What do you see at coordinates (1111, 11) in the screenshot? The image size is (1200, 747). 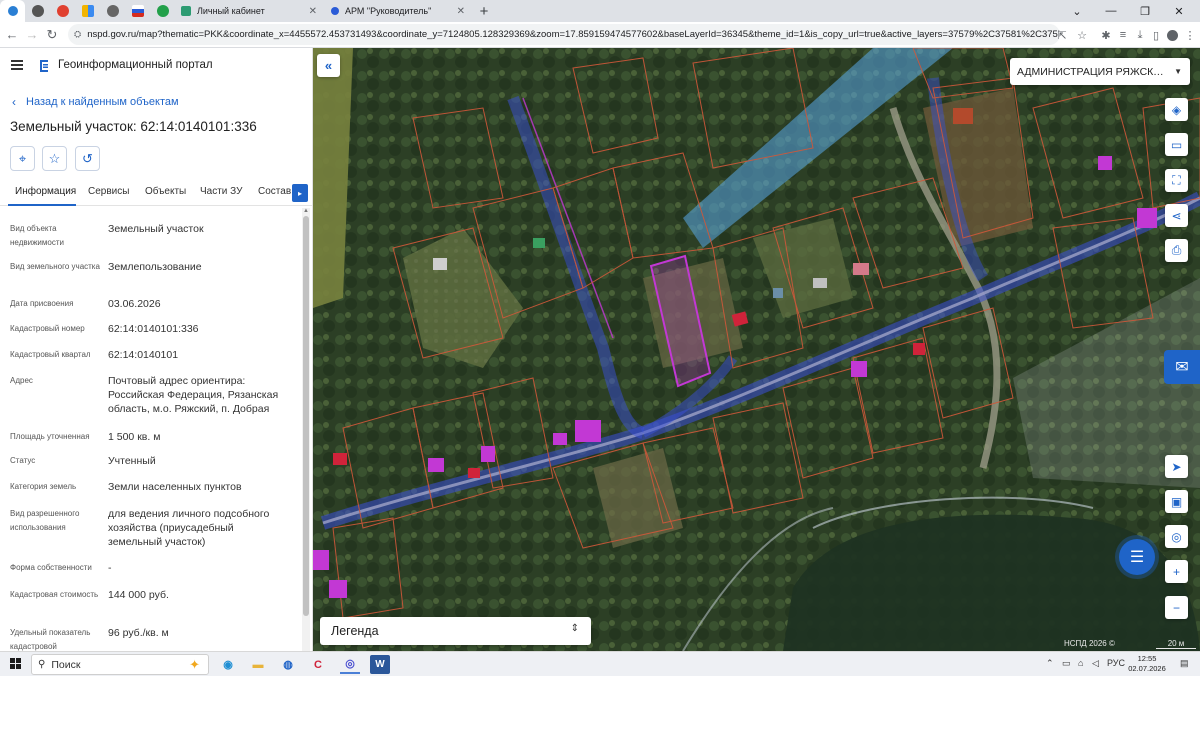 I see `minimize-button: —` at bounding box center [1111, 11].